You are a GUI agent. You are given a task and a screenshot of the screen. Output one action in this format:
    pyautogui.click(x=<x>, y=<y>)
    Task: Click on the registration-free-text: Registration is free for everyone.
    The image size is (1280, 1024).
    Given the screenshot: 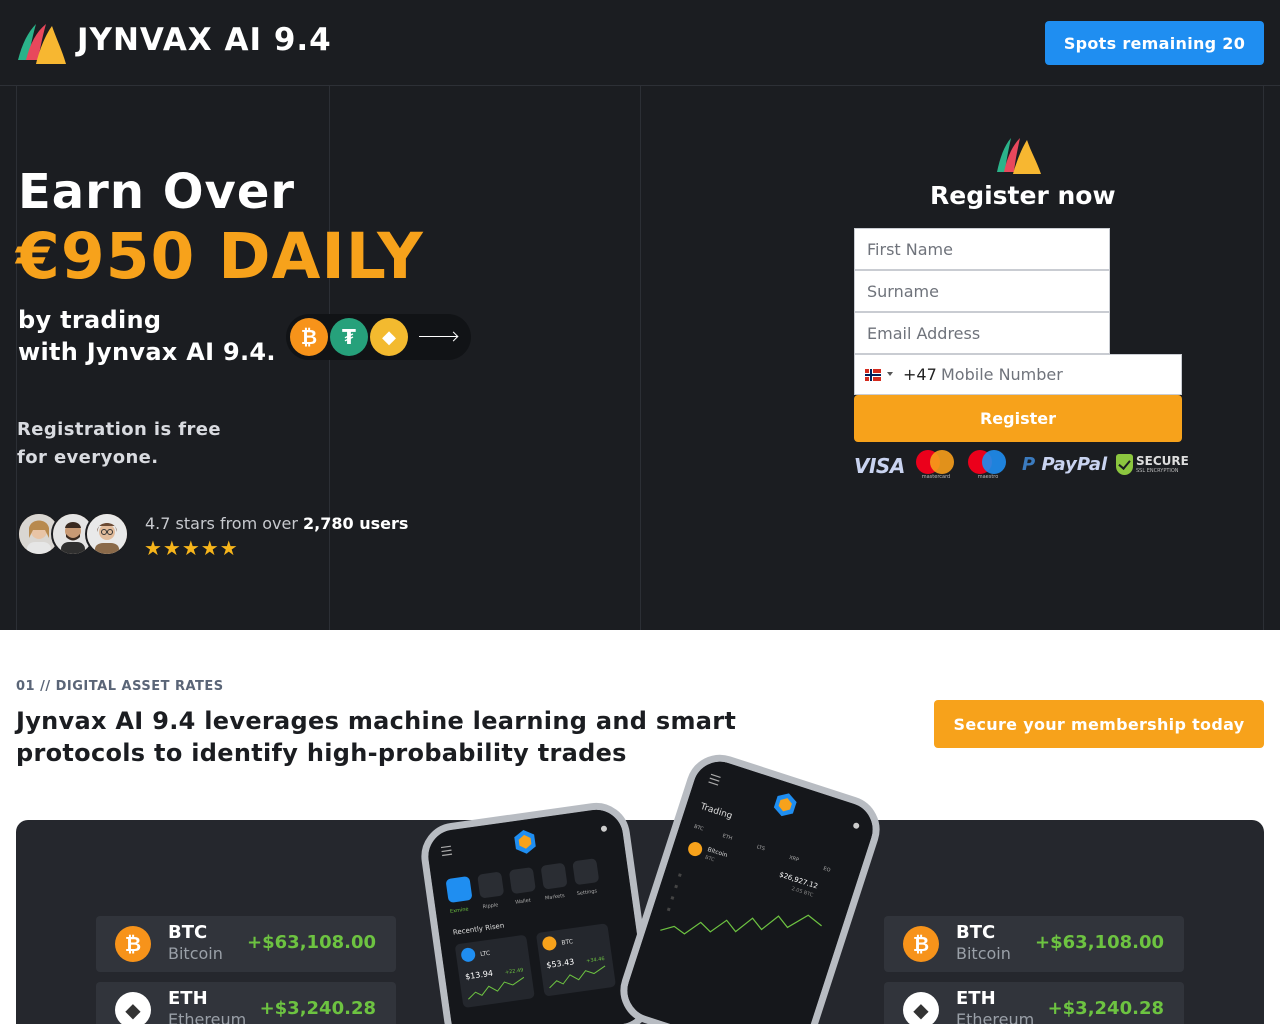 What is the action you would take?
    pyautogui.click(x=119, y=444)
    